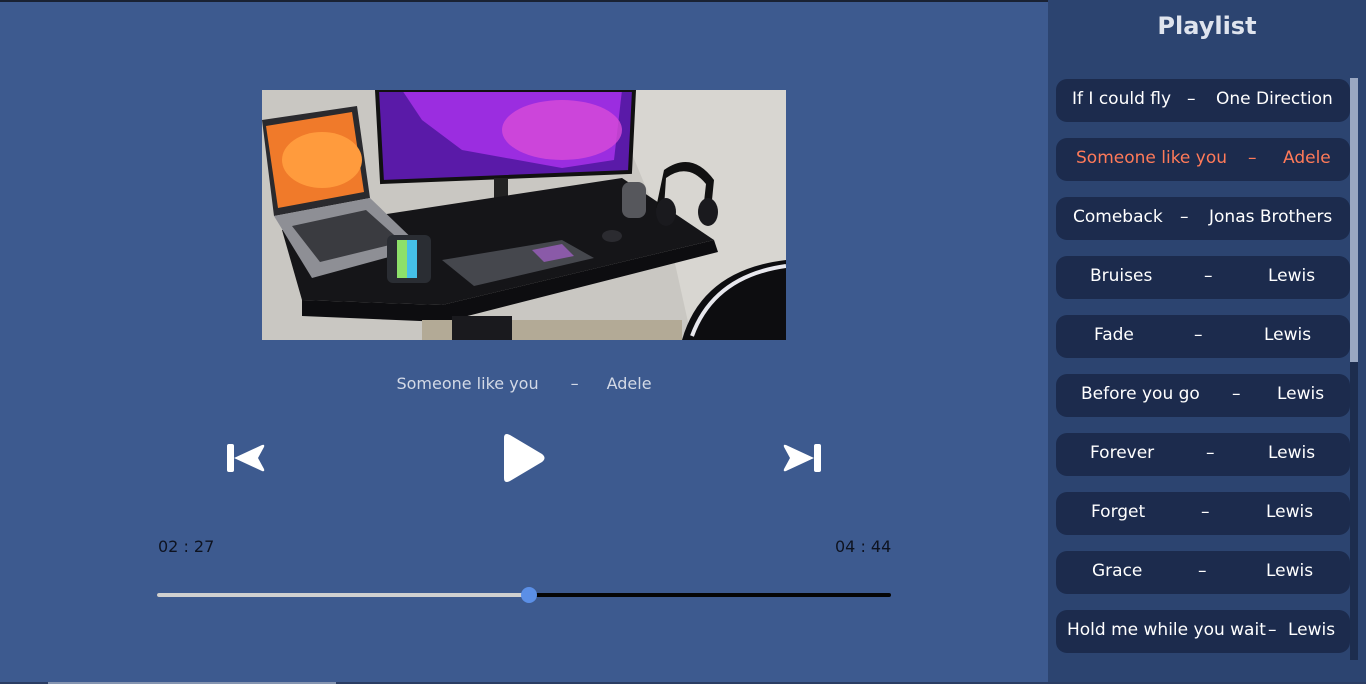  I want to click on play-button, so click(524, 458).